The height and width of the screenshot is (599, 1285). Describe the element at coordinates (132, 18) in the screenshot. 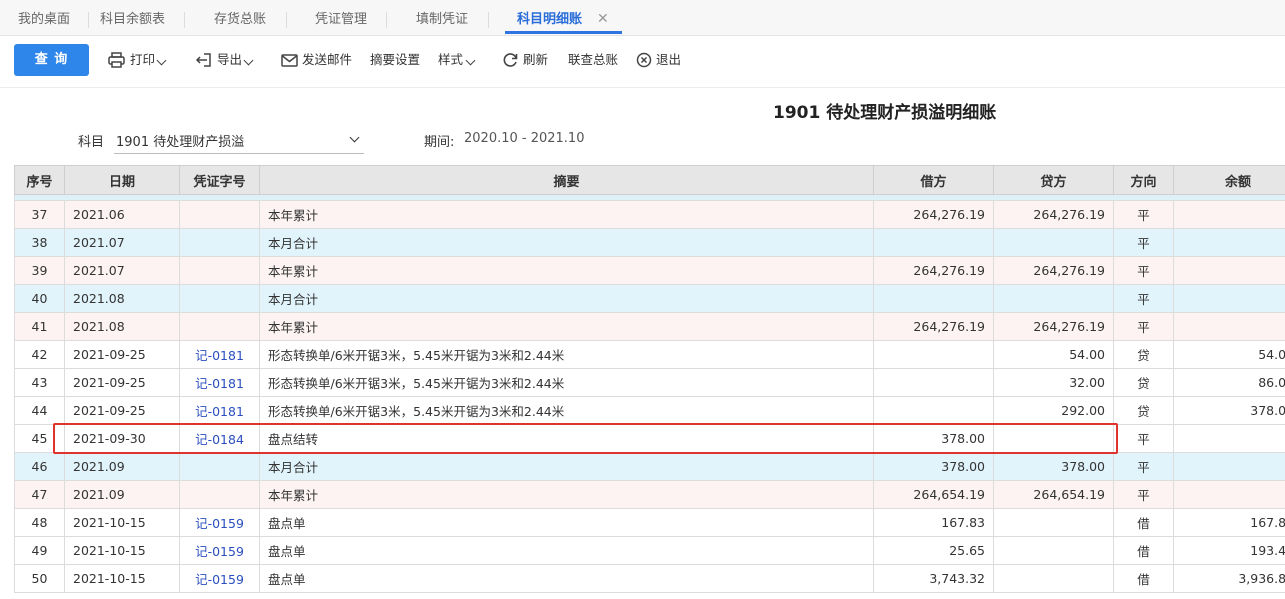

I see `tab-subject-balance: 科目余额表` at that location.